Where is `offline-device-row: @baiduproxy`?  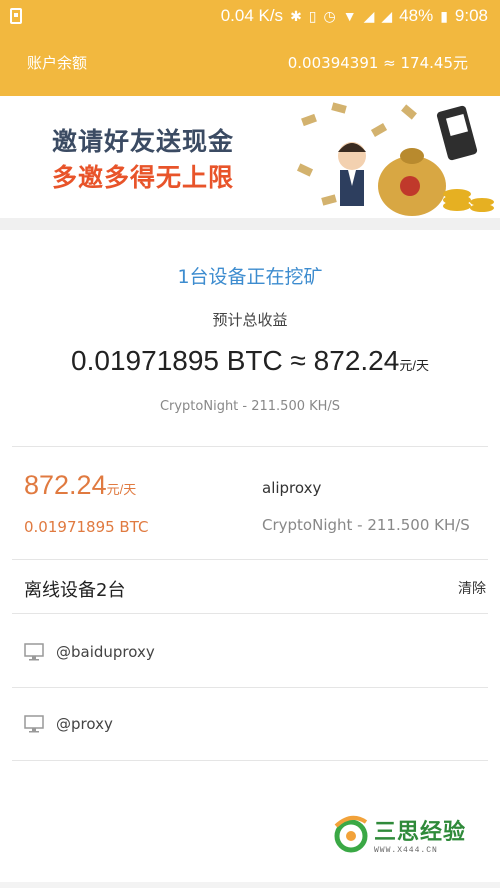
offline-device-row: @baiduproxy is located at coordinates (254, 652).